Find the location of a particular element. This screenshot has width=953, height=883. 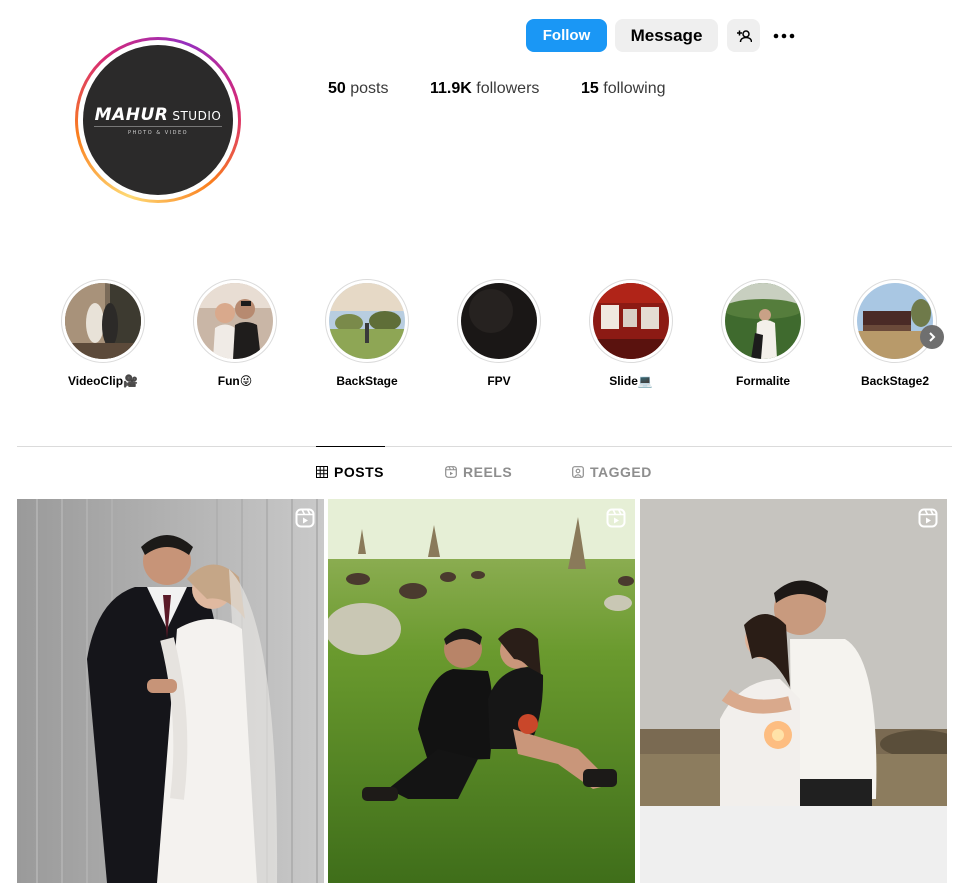

logo-subtitle: PHOTO & VIDEO is located at coordinates (158, 132).